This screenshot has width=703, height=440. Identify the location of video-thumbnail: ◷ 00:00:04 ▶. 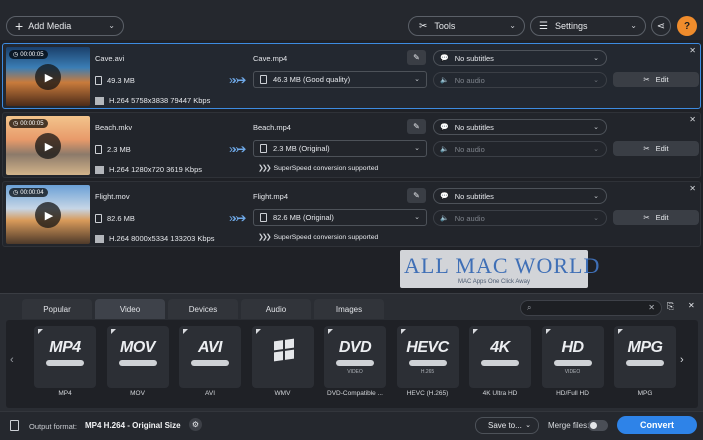
(48, 214).